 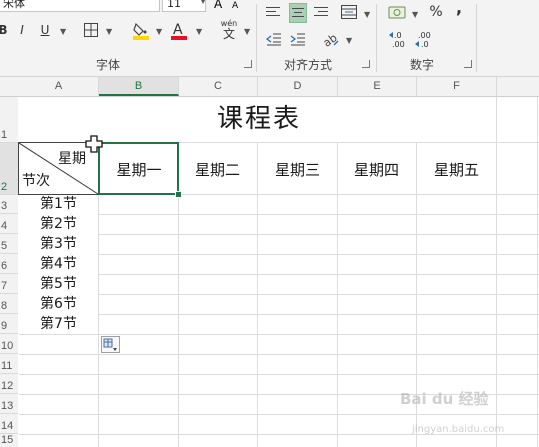 I want to click on period-cell-7: 第7节, so click(x=58, y=324).